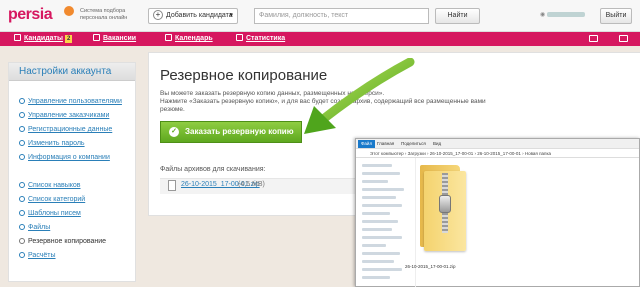 This screenshot has width=640, height=287. Describe the element at coordinates (213, 169) in the screenshot. I see `files-label: Файлы архивов для скачивания:` at that location.